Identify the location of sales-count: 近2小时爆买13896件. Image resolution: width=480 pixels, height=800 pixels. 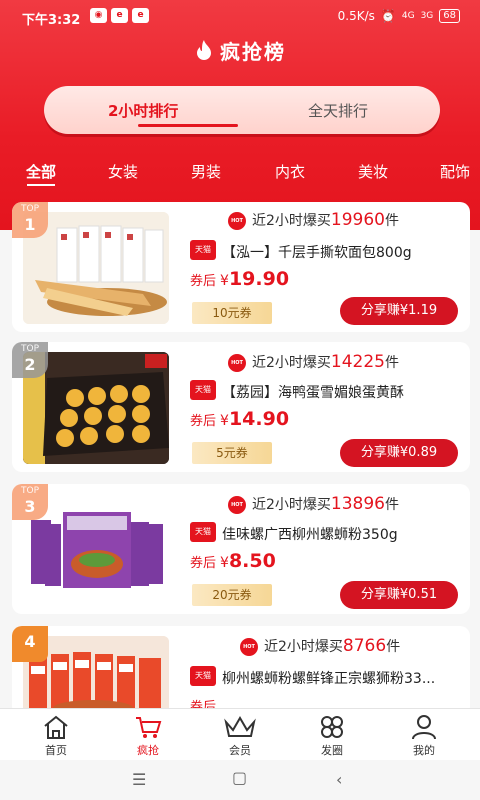
(326, 504).